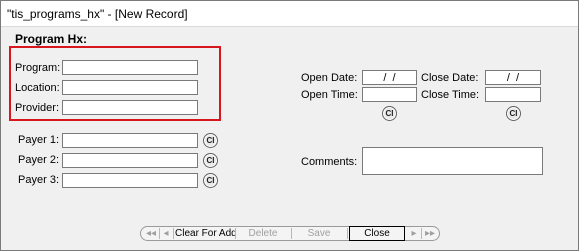  I want to click on provider-label: Provider:, so click(37, 108).